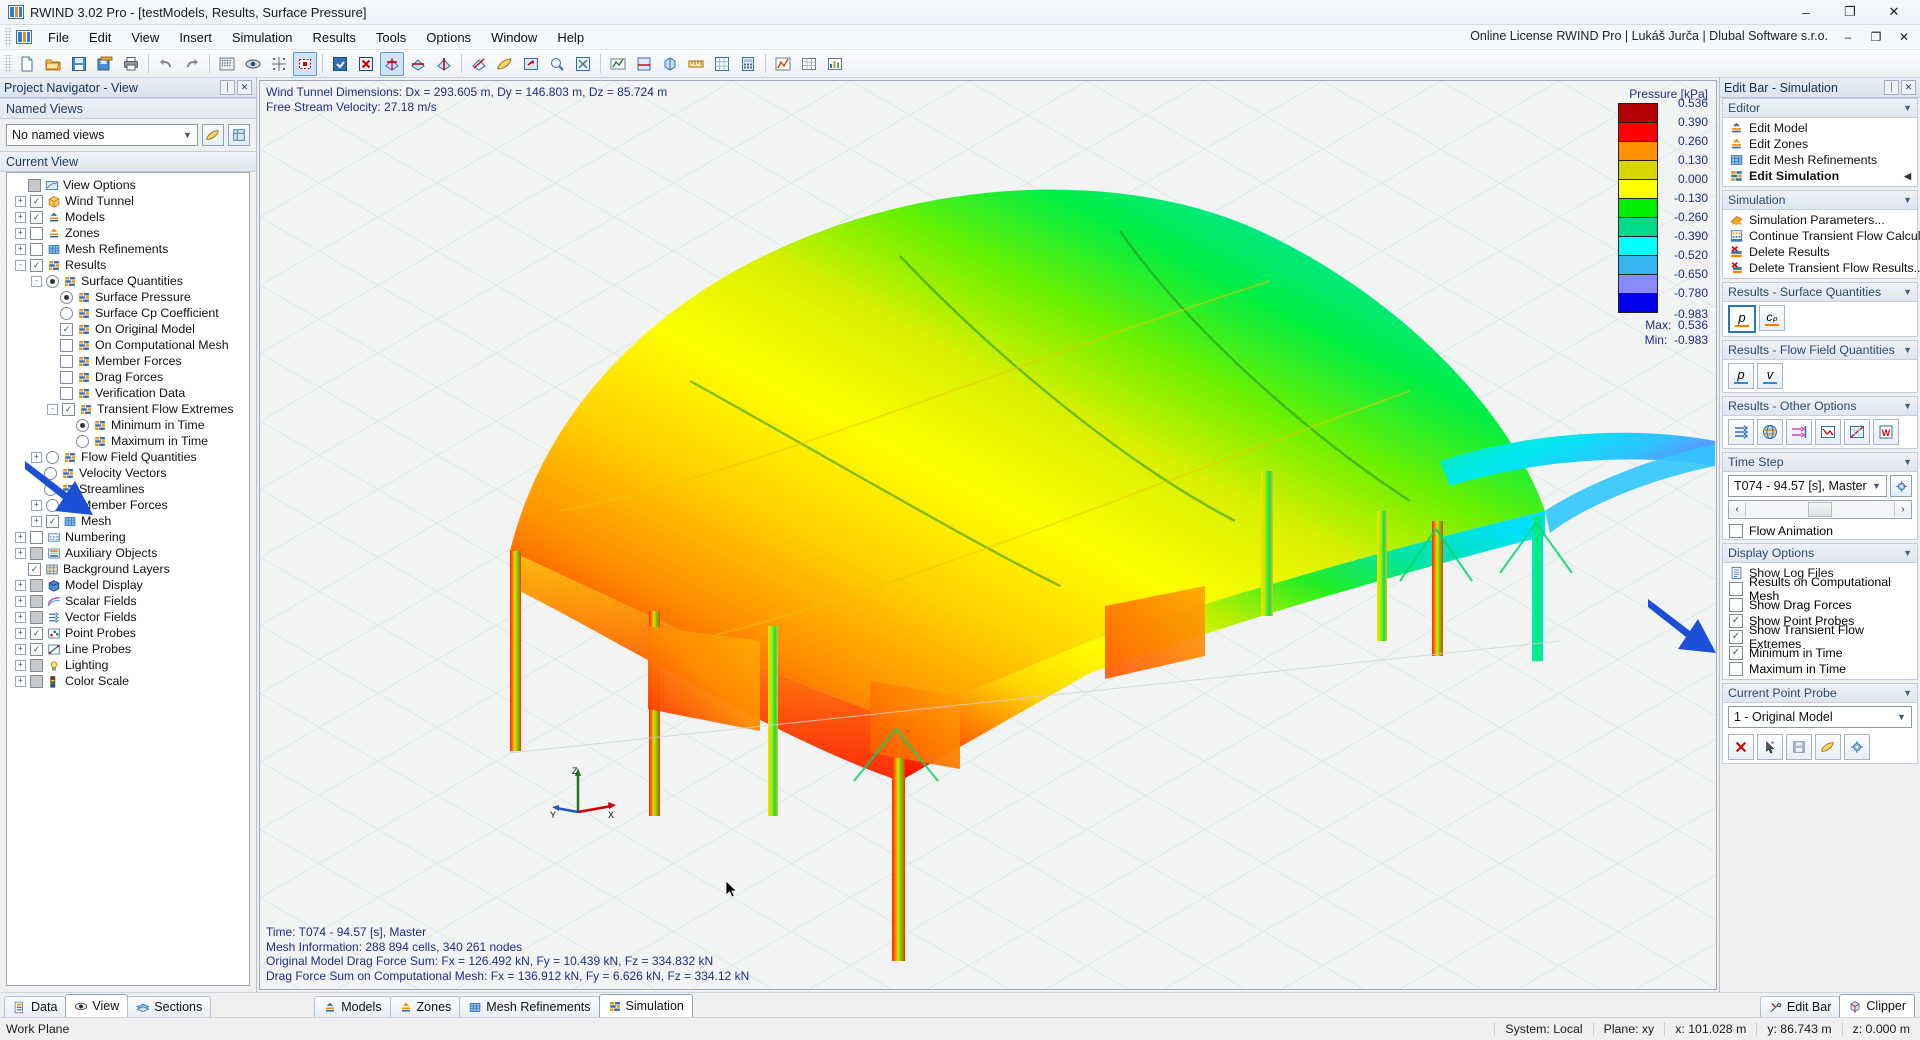 The image size is (1920, 1040). What do you see at coordinates (1820, 160) in the screenshot?
I see `edit-mesh-refinements-item: Edit Mesh Refinements` at bounding box center [1820, 160].